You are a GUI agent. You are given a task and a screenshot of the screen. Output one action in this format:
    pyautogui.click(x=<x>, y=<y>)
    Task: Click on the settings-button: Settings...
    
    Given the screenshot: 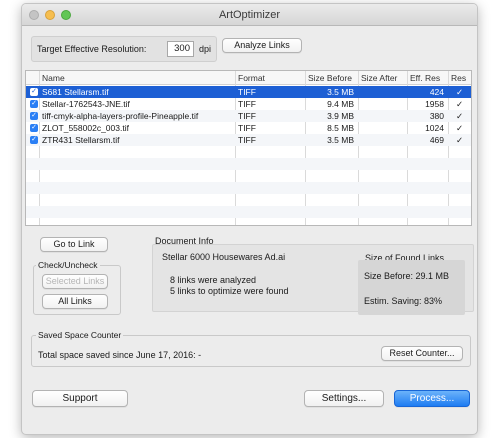 What is the action you would take?
    pyautogui.click(x=344, y=398)
    